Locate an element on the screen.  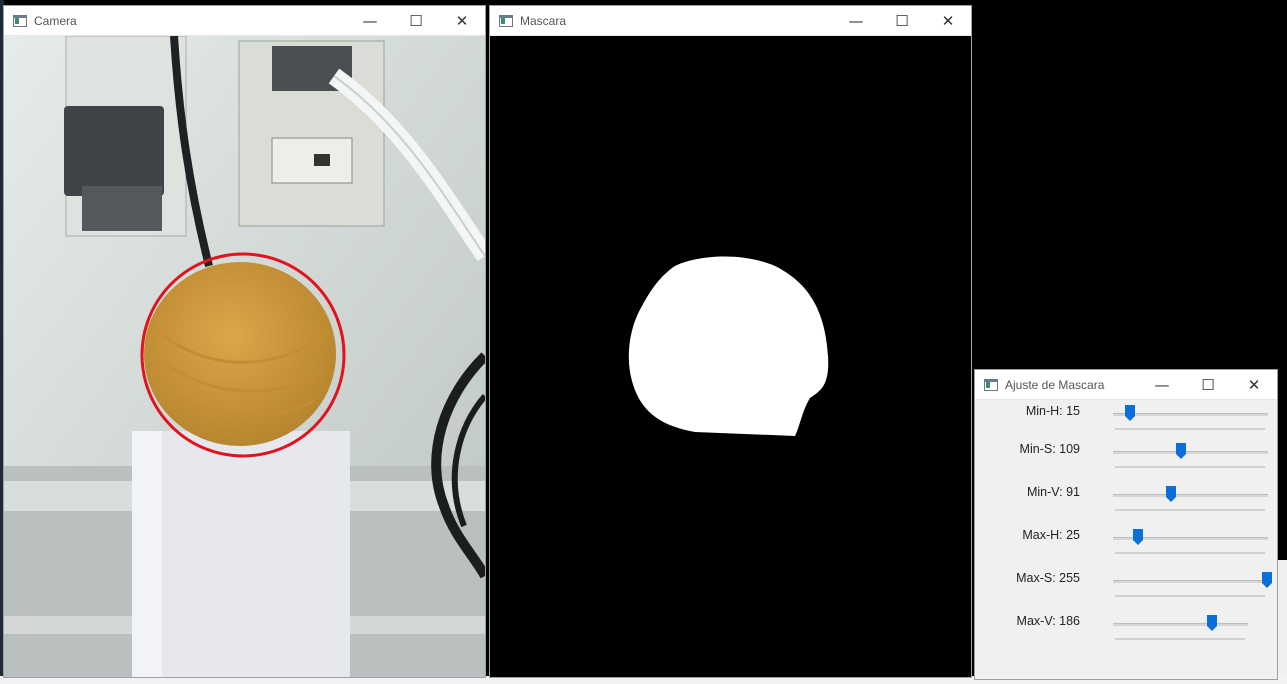
trackbar-label: Max-V: 186 is located at coordinates (1048, 621).